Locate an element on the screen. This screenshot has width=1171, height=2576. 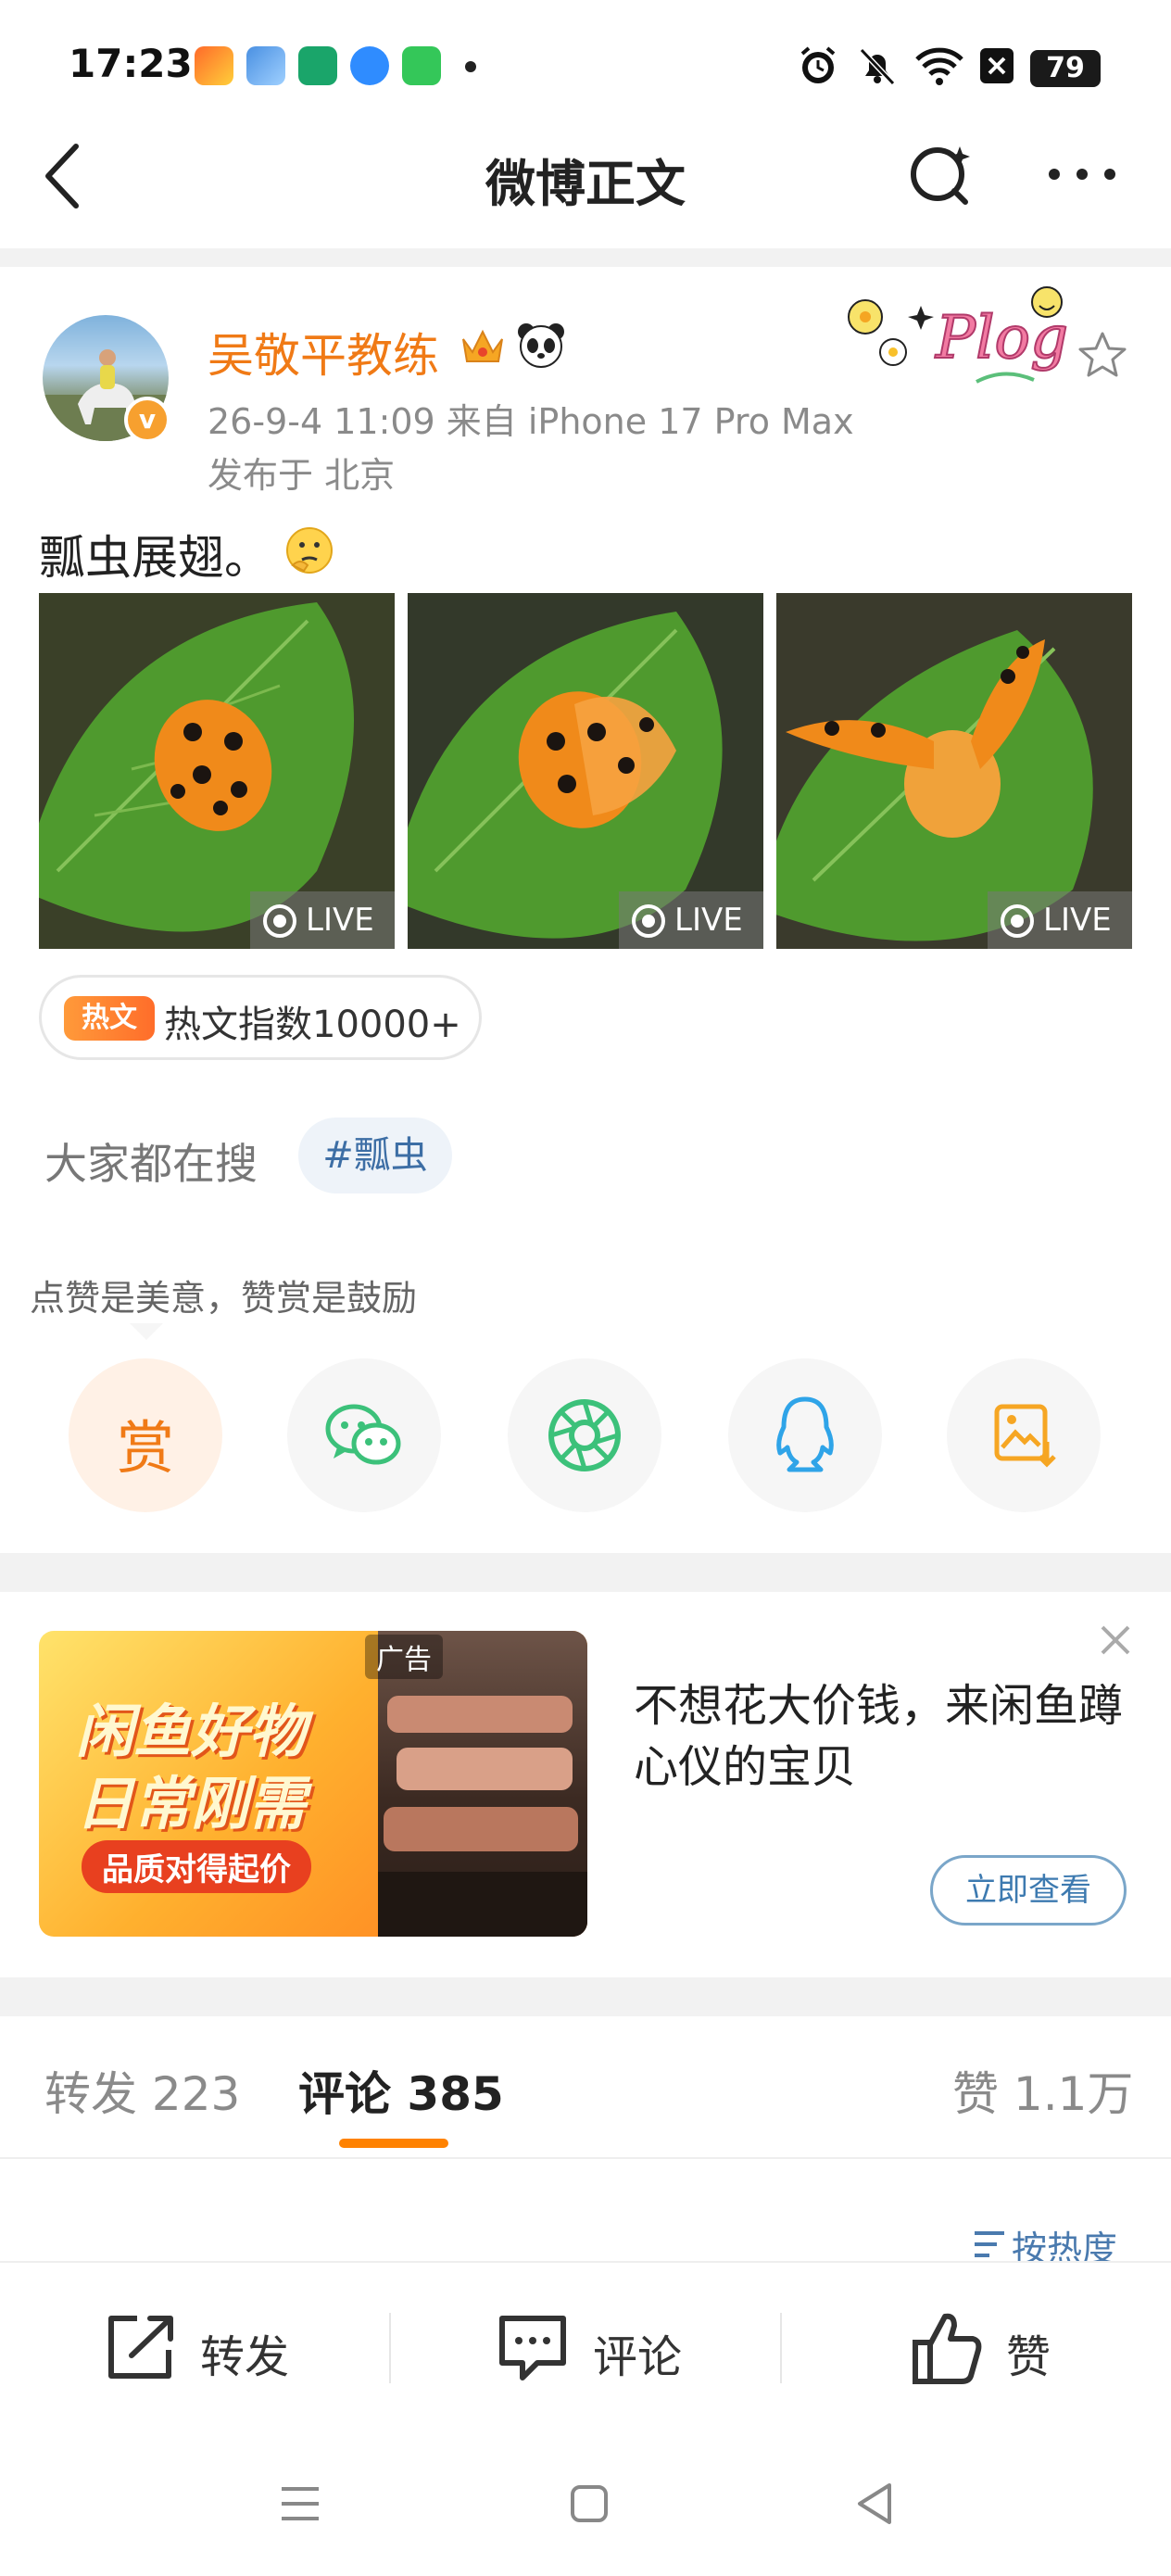
reward-tip: 点赞是美意，赞赏是鼓励 is located at coordinates (224, 1298).